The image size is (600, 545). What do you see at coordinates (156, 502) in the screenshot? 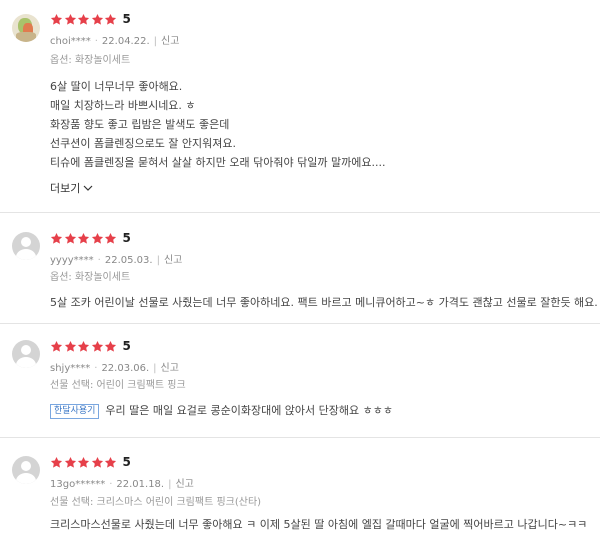
I see `purchase-option: 선물 선택: 크리스마스 어린이 크림팩트 핑크(산타)` at bounding box center [156, 502].